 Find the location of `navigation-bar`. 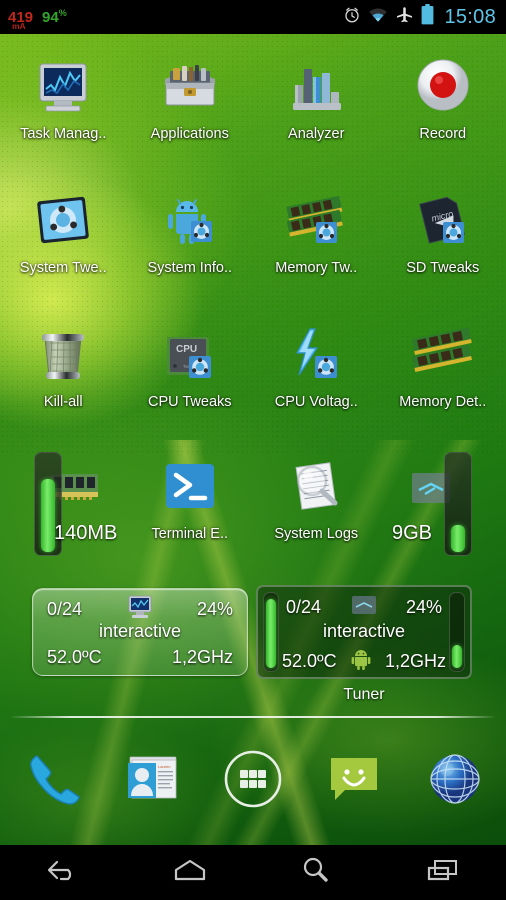

navigation-bar is located at coordinates (253, 872).